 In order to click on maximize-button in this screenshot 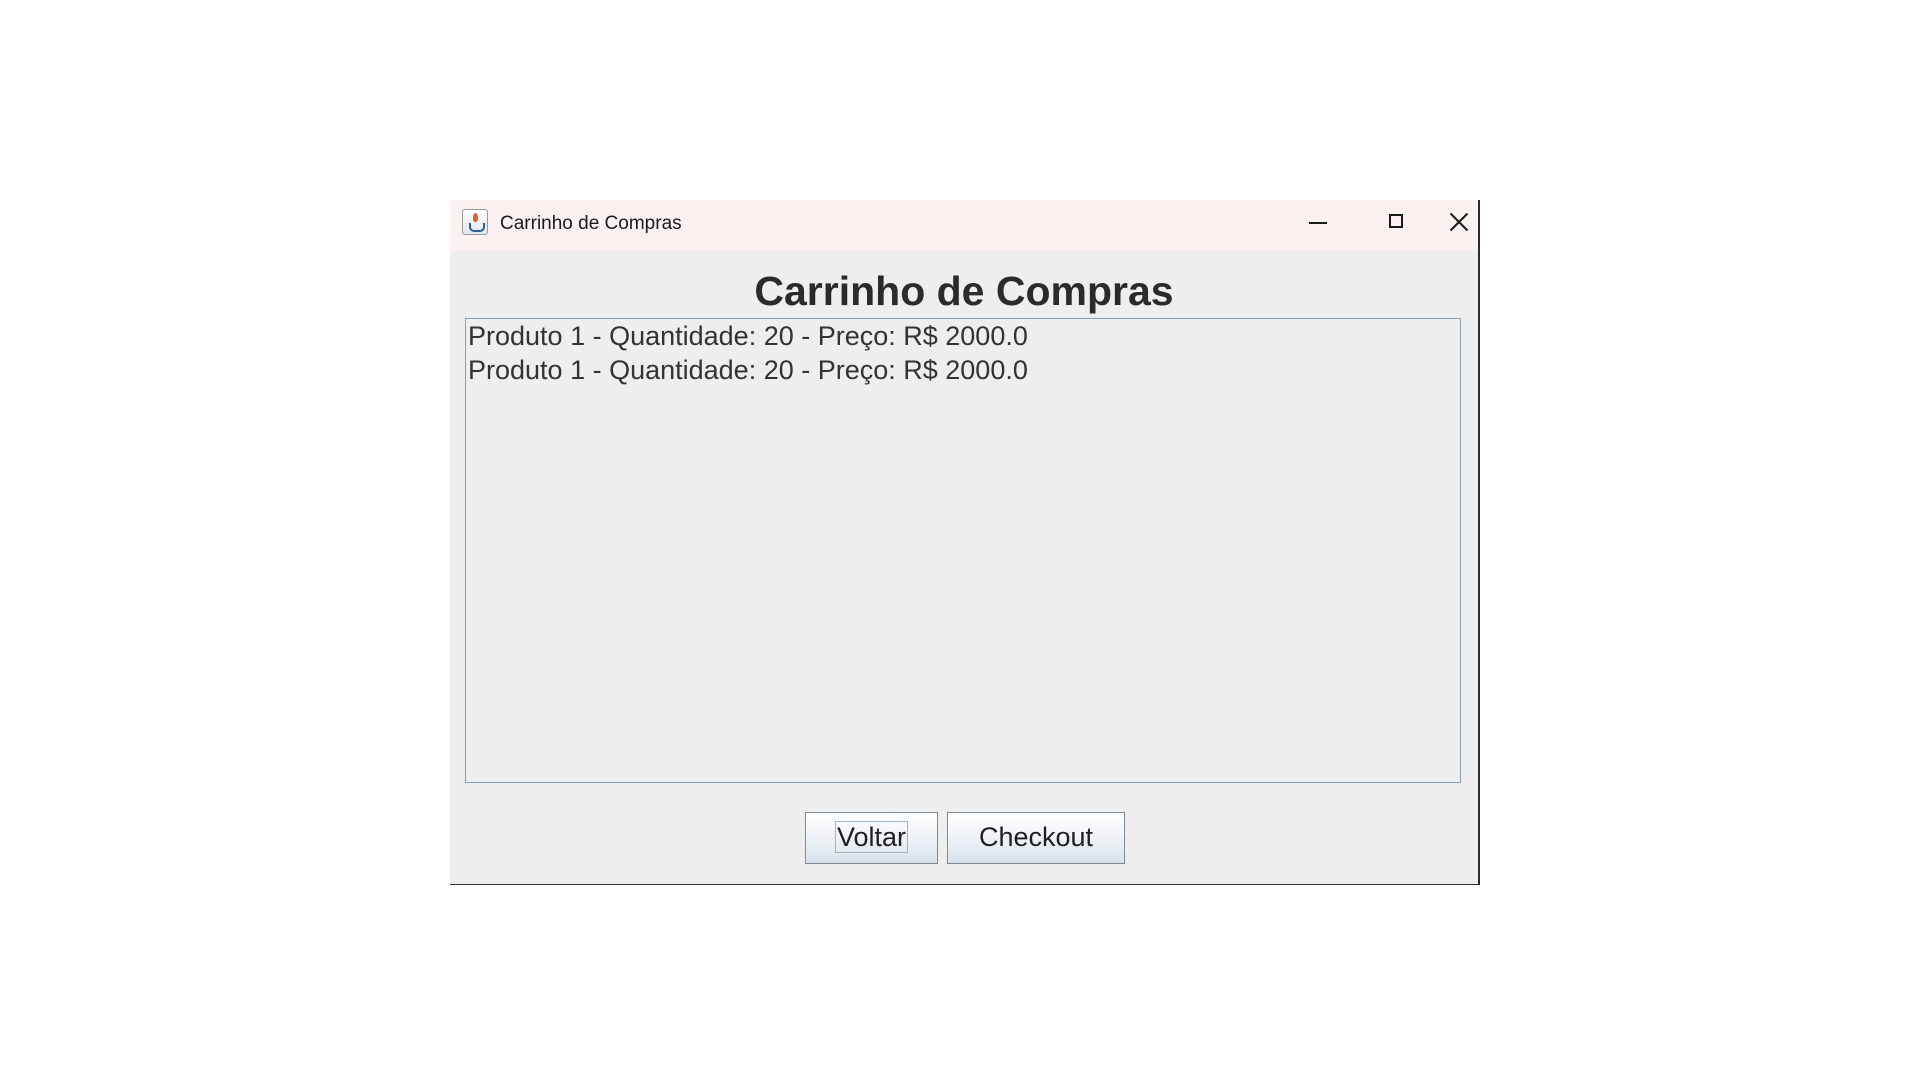, I will do `click(1398, 223)`.